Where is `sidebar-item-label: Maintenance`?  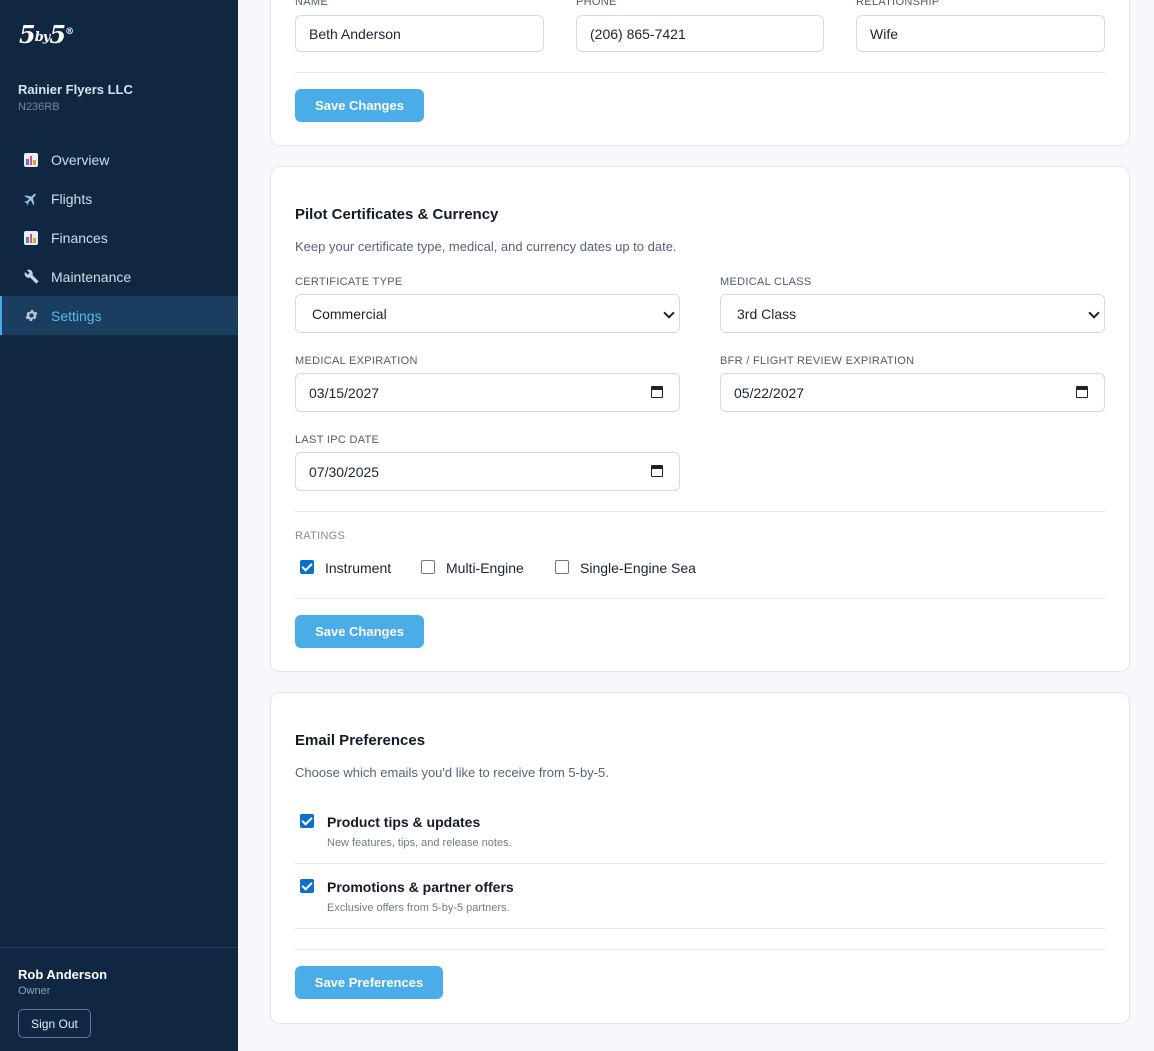
sidebar-item-label: Maintenance is located at coordinates (91, 276).